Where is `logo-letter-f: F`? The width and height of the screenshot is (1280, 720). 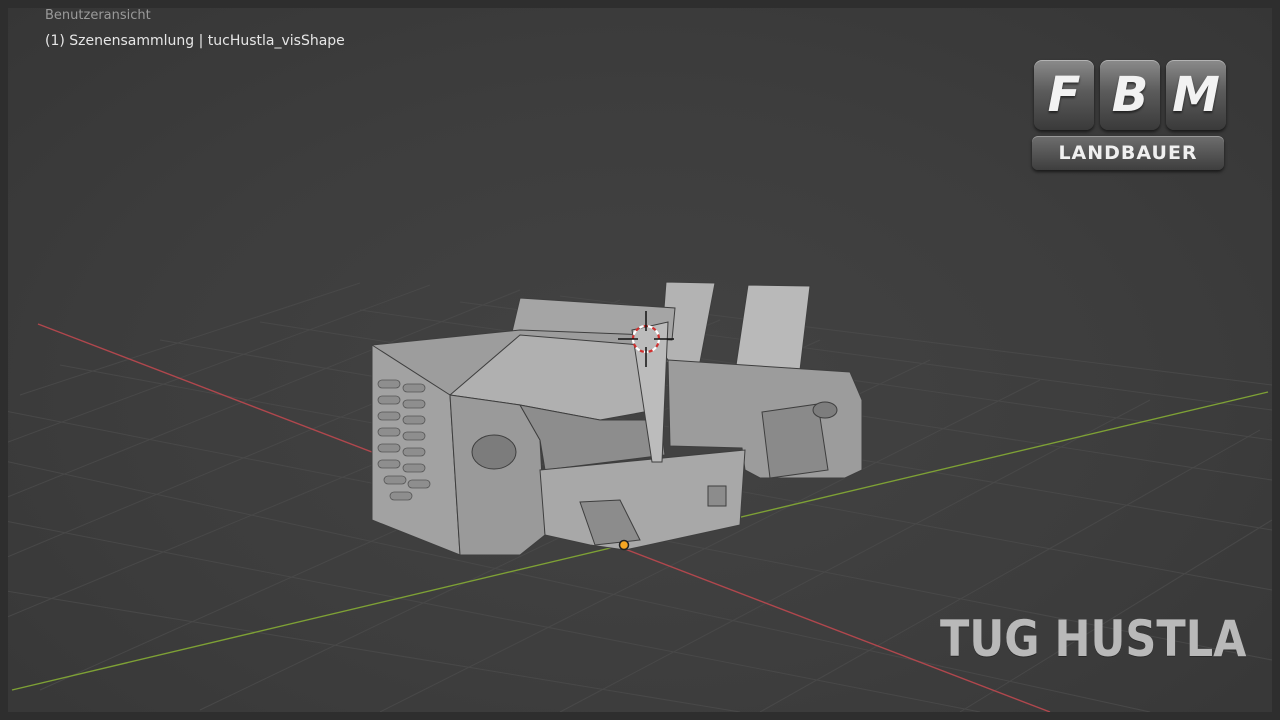
logo-letter-f: F is located at coordinates (1064, 95).